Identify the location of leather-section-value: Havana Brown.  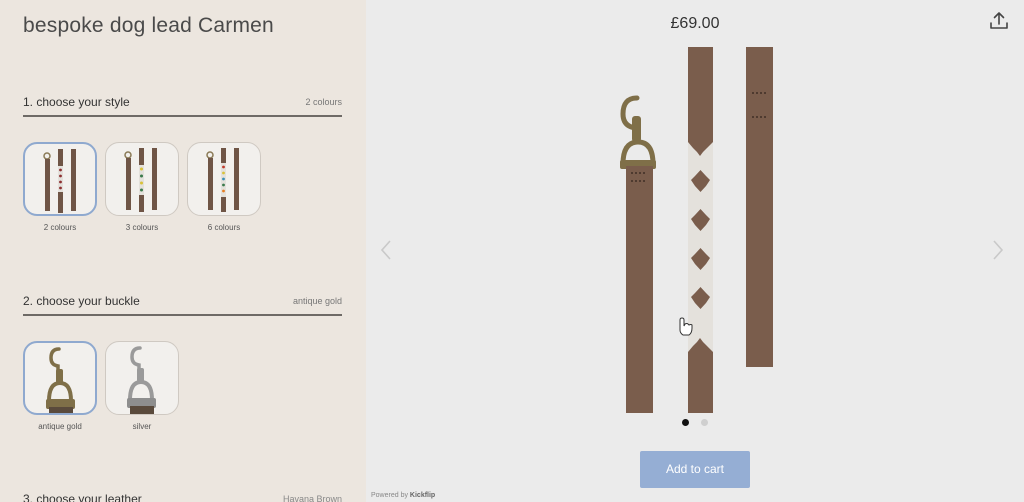
(312, 498).